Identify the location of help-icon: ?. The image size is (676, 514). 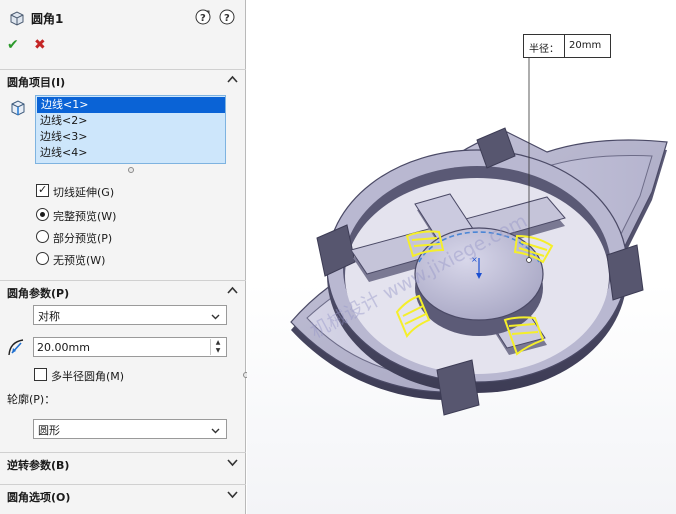
(227, 17).